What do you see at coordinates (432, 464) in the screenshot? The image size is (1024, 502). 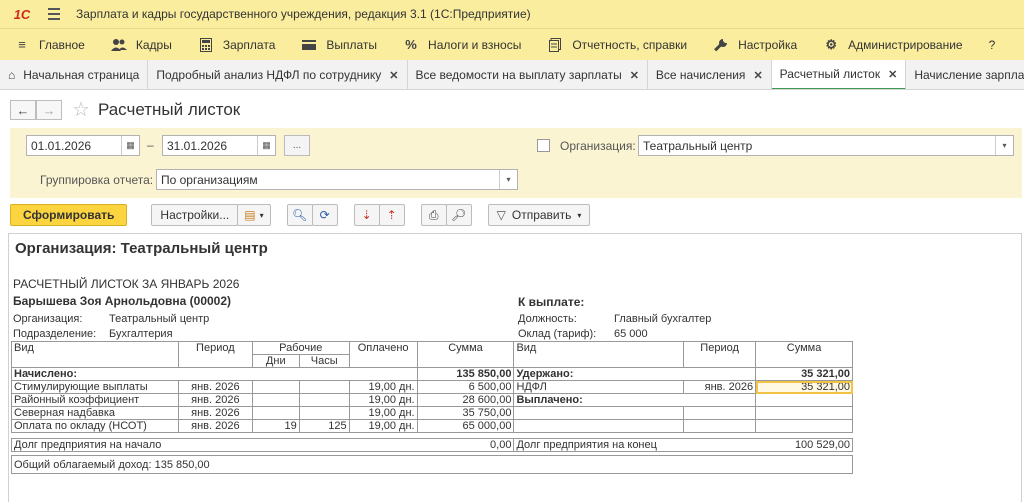 I see `taxable-income-row: Общий облагаемый доход: 135 850,00` at bounding box center [432, 464].